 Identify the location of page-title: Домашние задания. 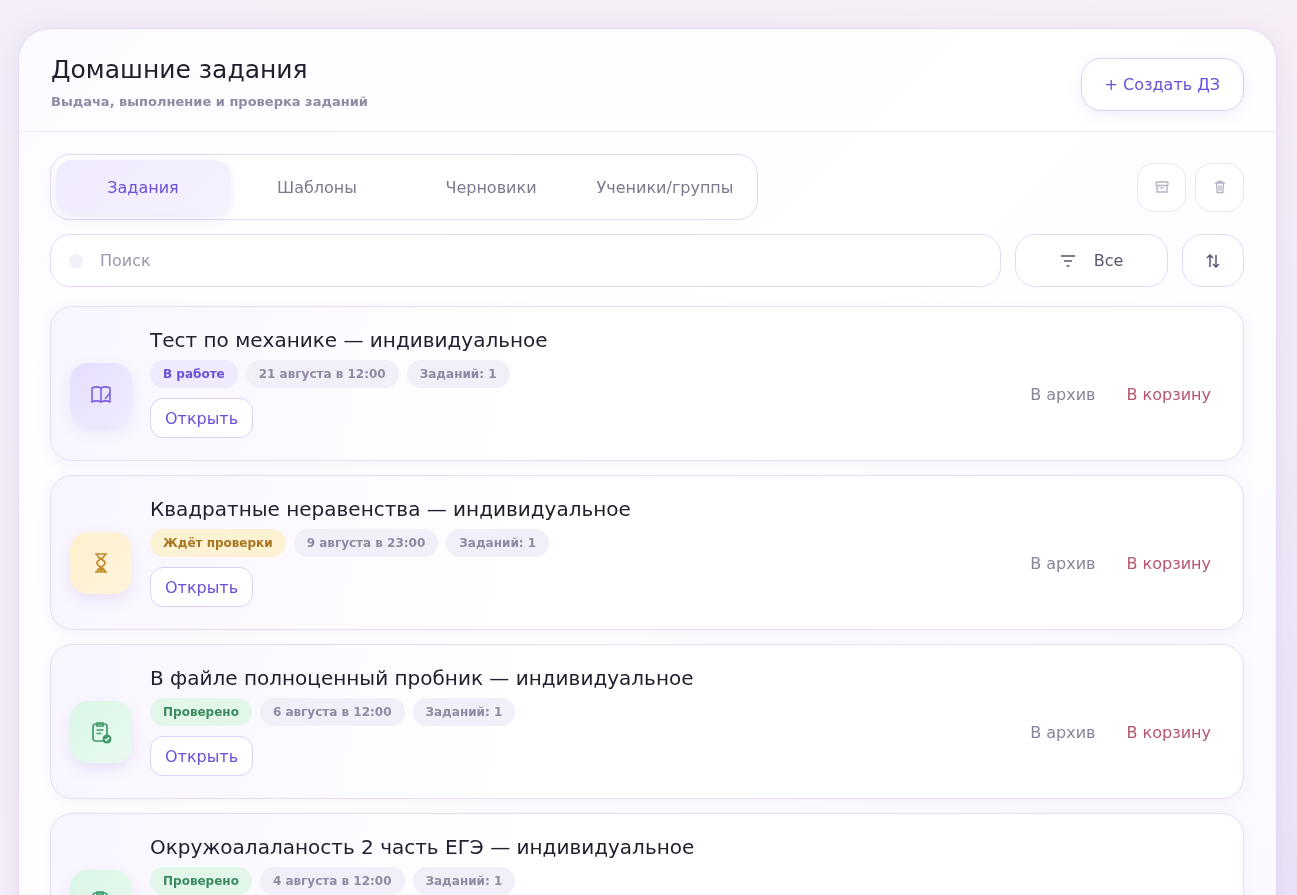
(180, 69).